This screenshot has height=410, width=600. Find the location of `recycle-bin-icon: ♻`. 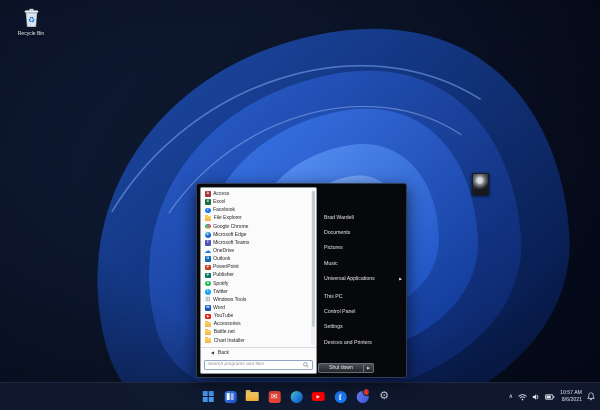

recycle-bin-icon: ♻ is located at coordinates (31, 18).